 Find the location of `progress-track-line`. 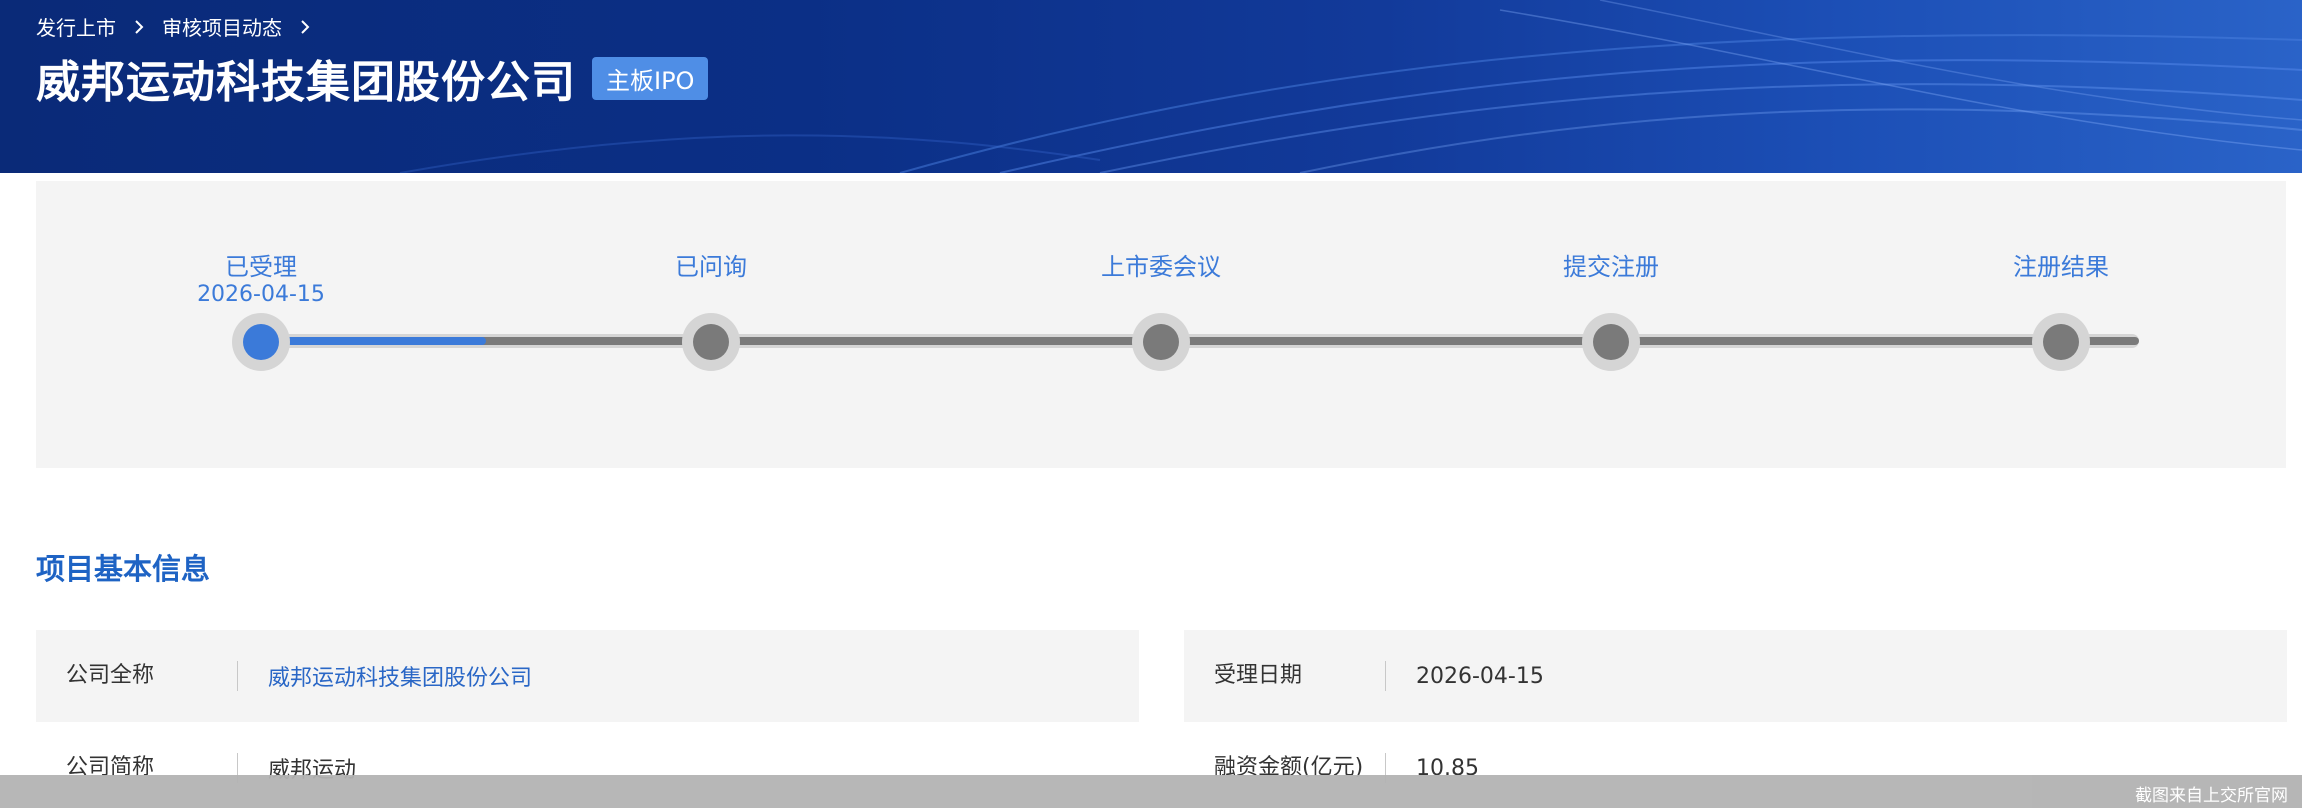

progress-track-line is located at coordinates (1200, 341).